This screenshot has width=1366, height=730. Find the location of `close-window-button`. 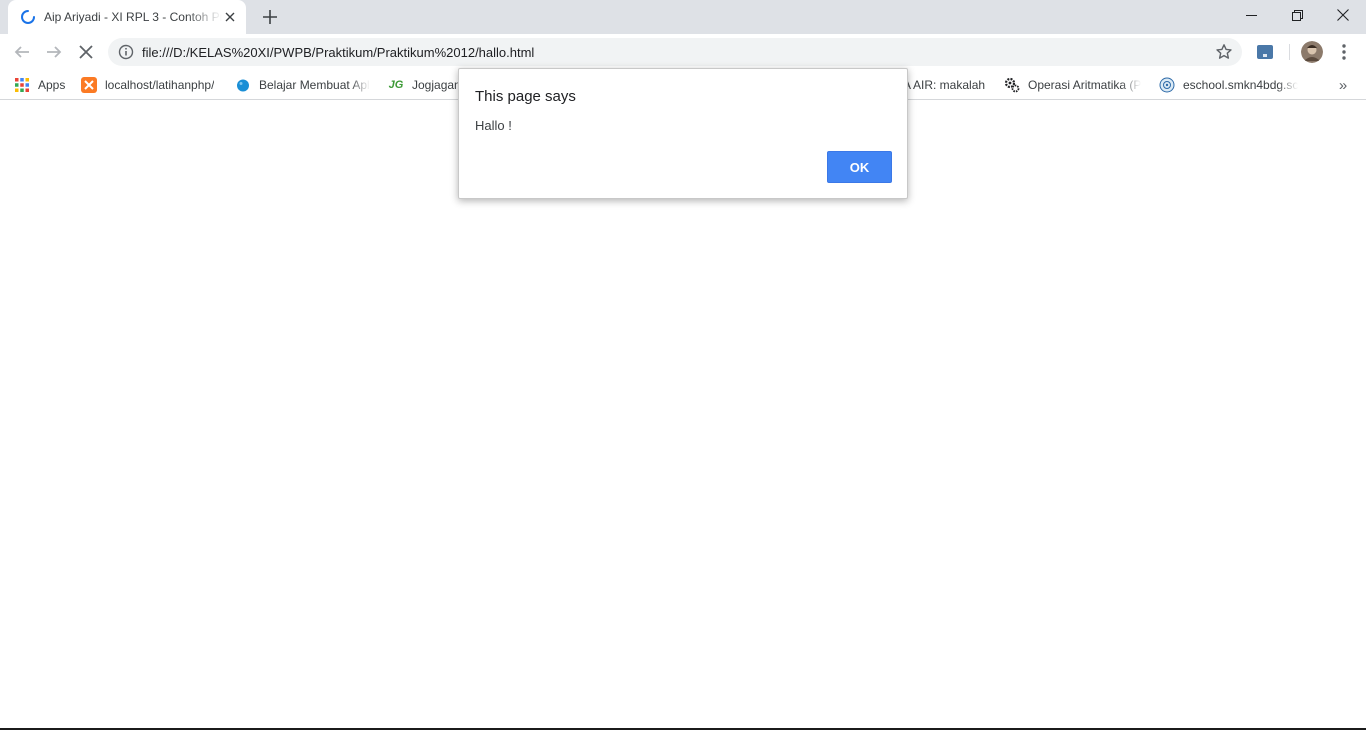

close-window-button is located at coordinates (1343, 15).